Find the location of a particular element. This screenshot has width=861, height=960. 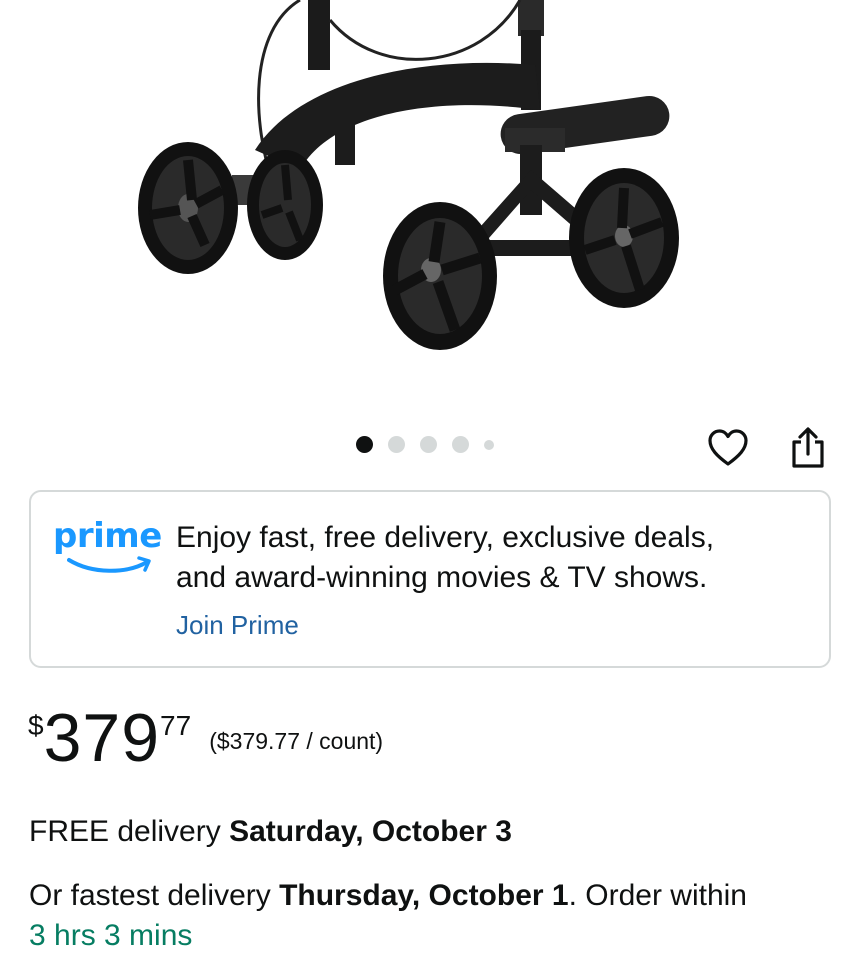

free-delivery-line: FREE delivery Saturday, October 3 is located at coordinates (270, 832).